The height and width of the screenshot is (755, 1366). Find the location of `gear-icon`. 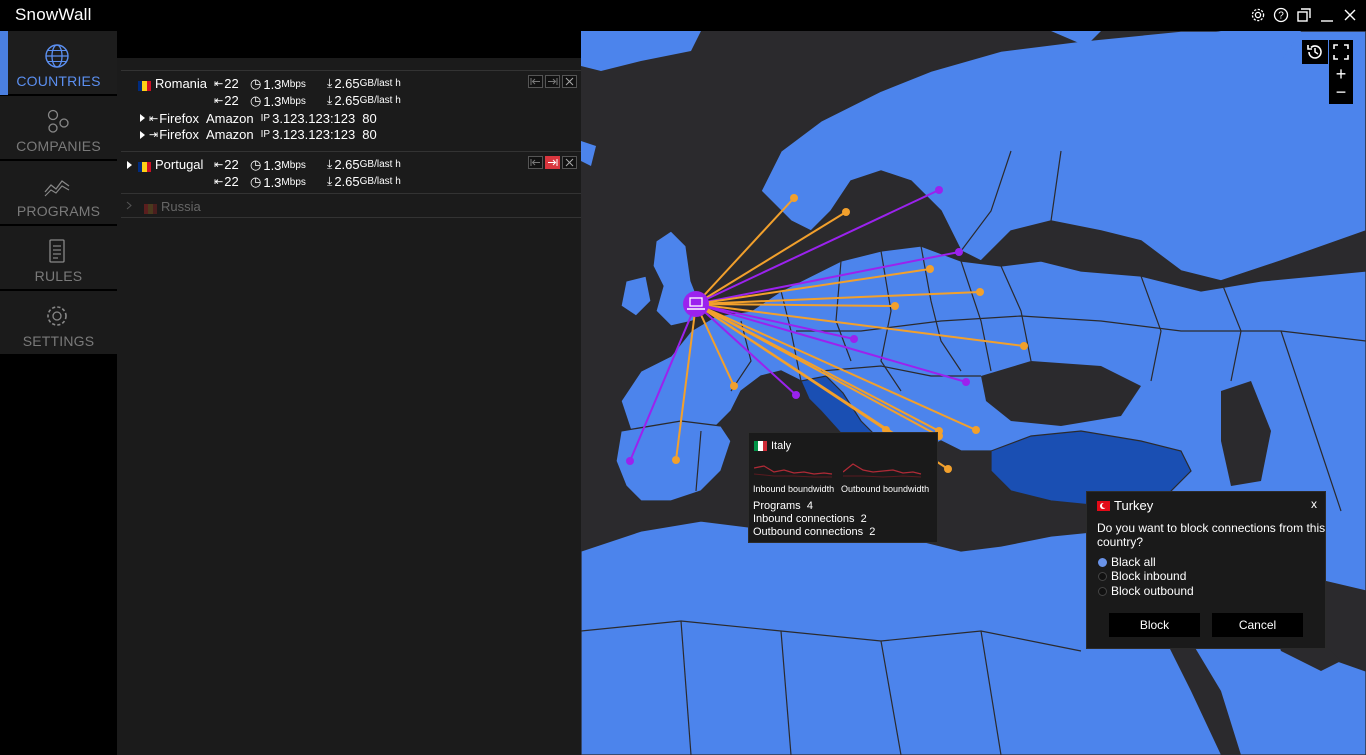

gear-icon is located at coordinates (1257, 14).